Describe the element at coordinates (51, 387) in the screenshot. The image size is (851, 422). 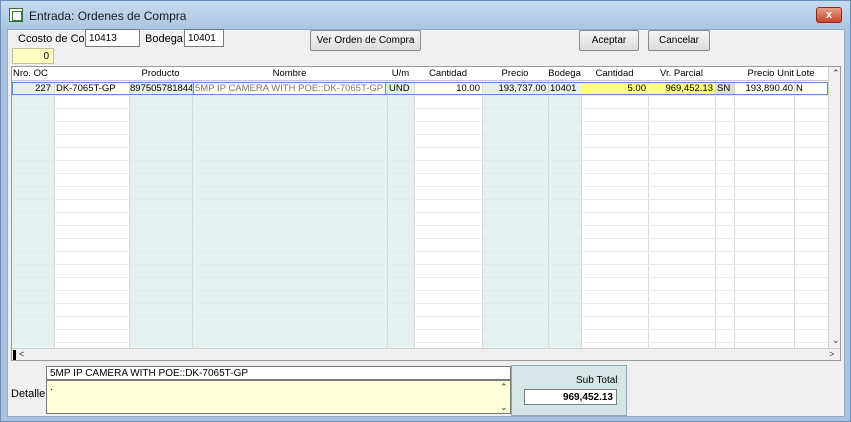
I see `detalle-text: .` at that location.